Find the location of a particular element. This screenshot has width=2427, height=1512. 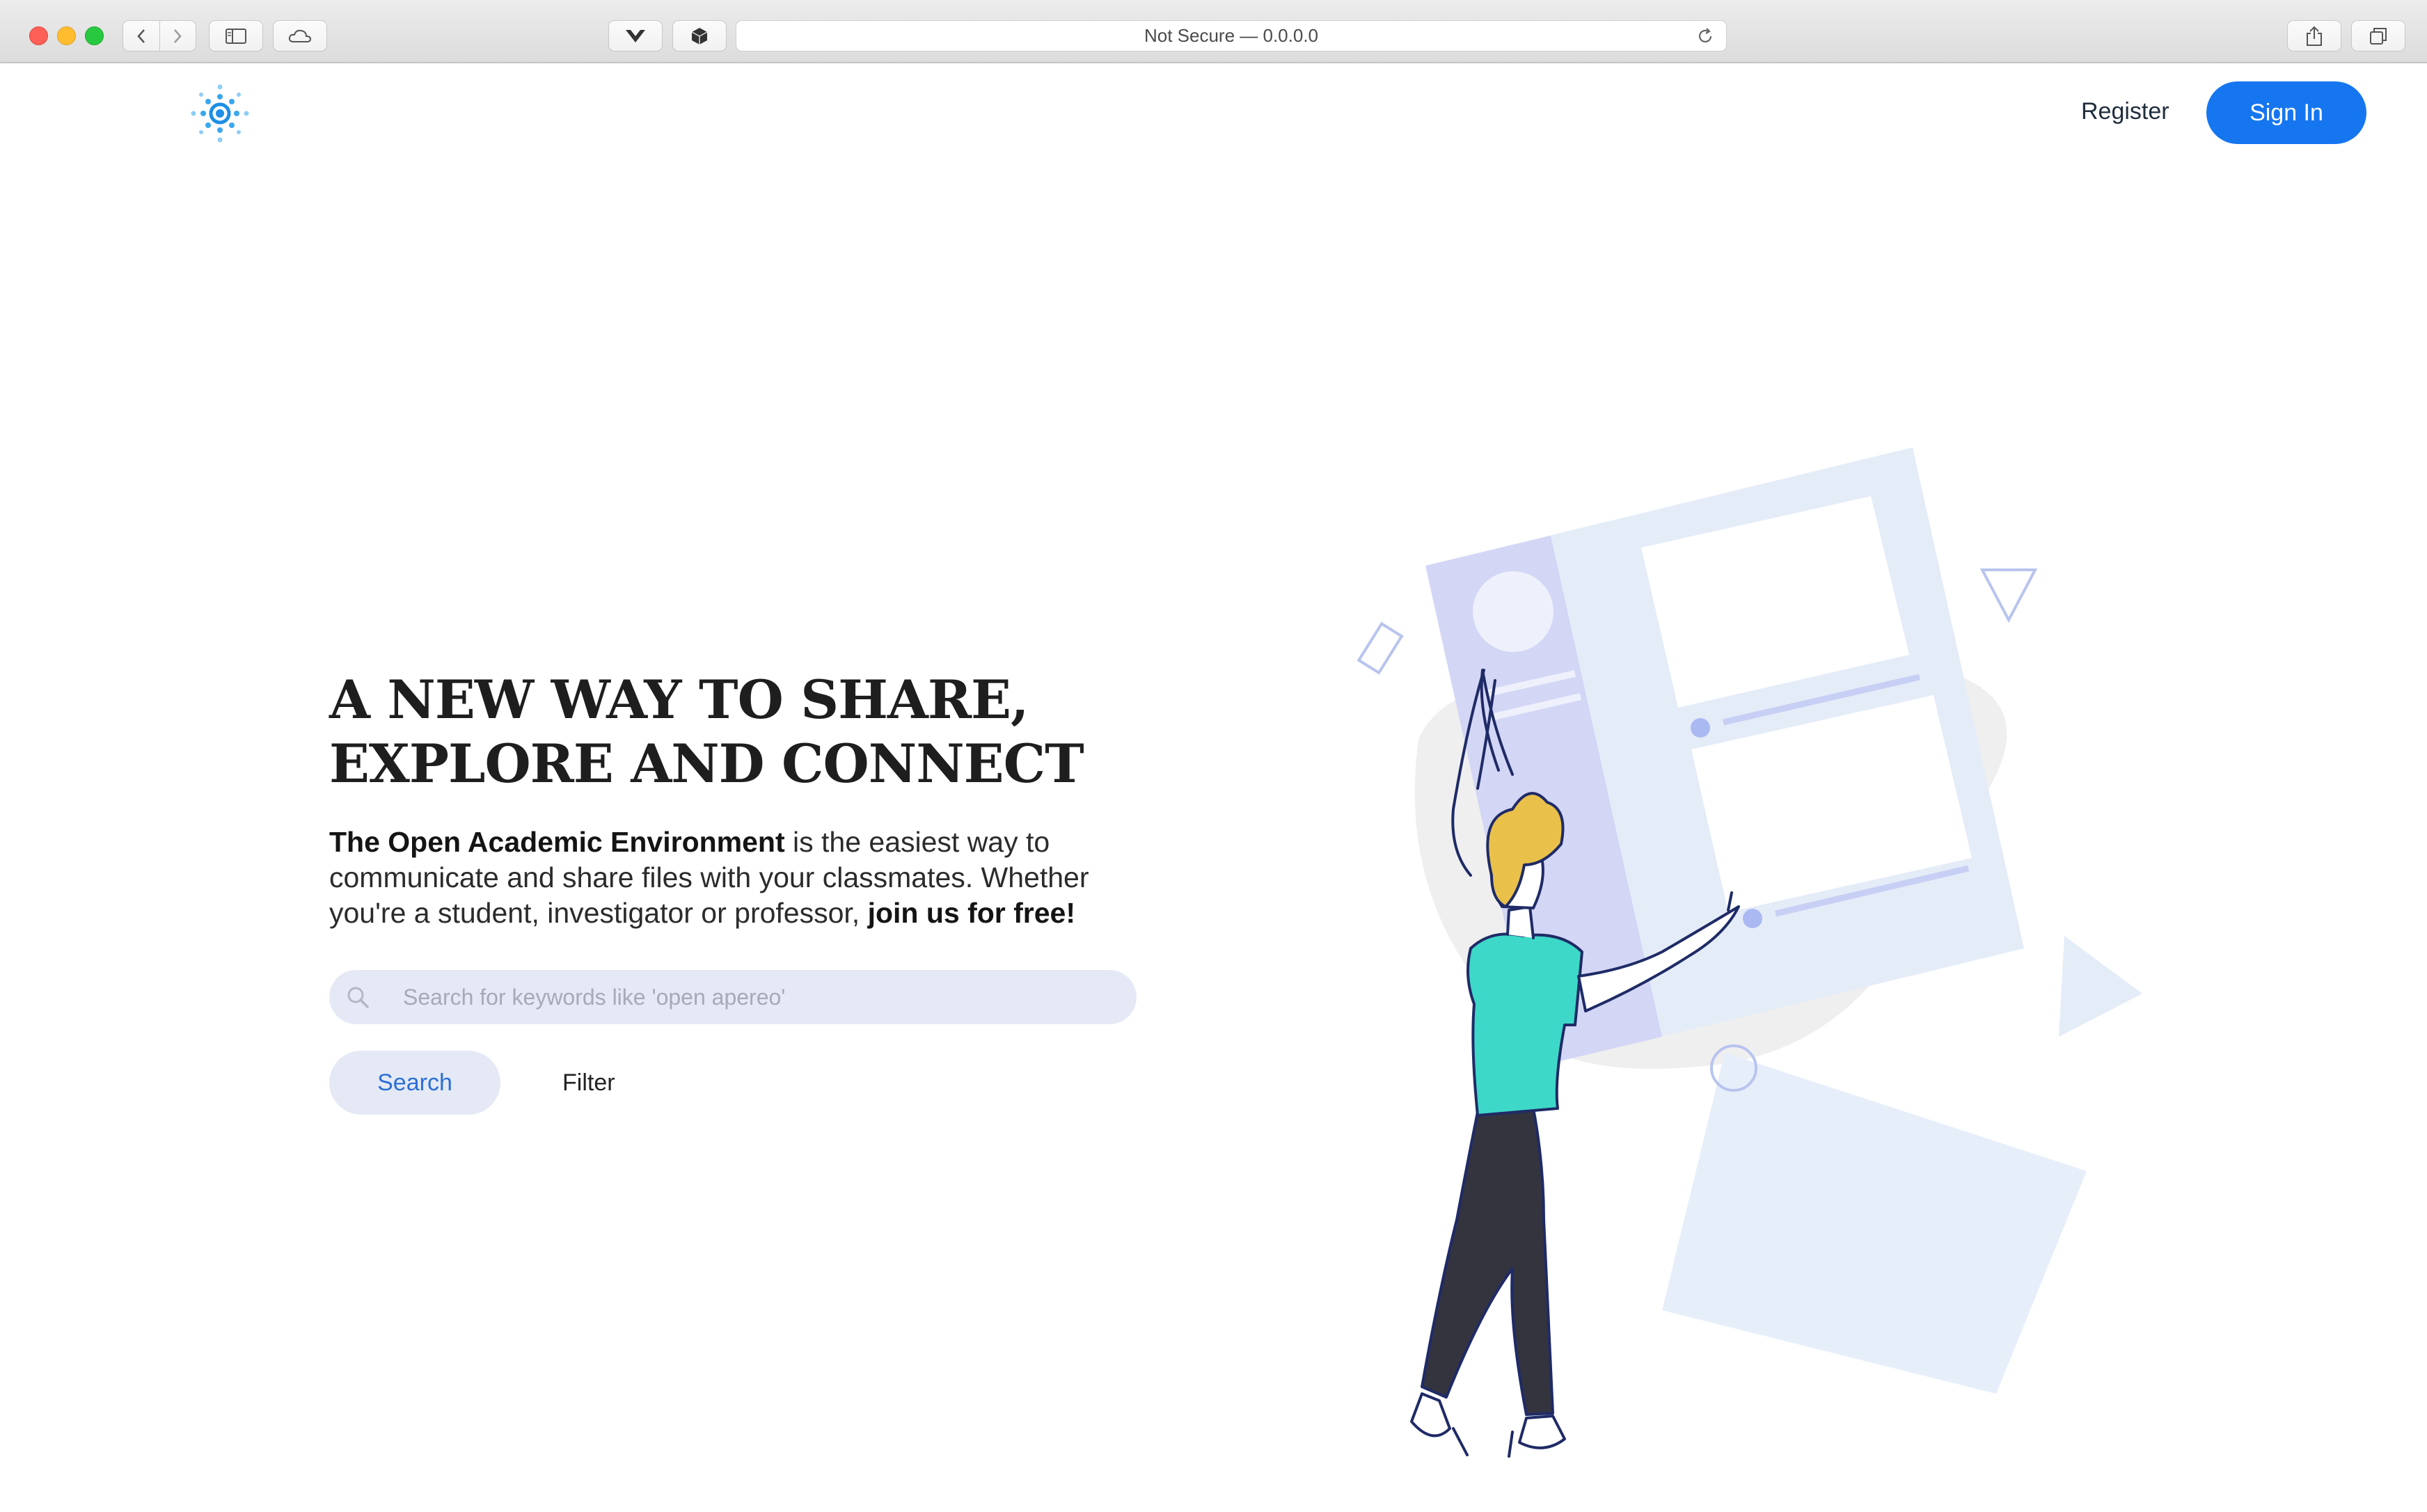

share-icon is located at coordinates (2314, 36).